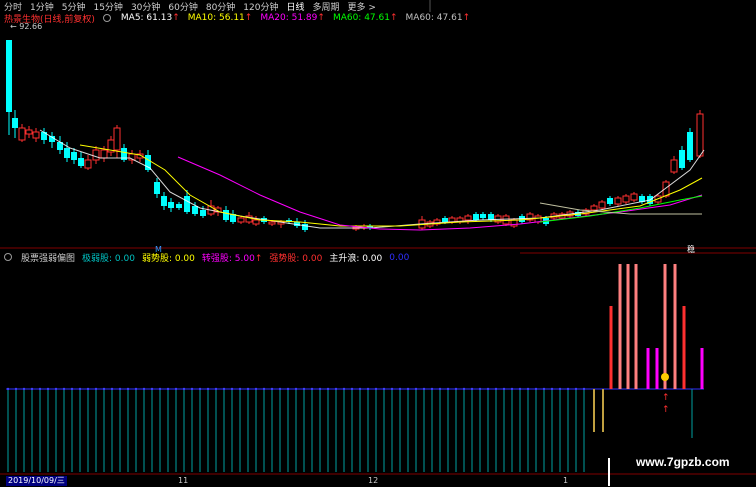 The image size is (756, 487). What do you see at coordinates (566, 480) in the screenshot?
I see `axis-tick-jan: 1` at bounding box center [566, 480].